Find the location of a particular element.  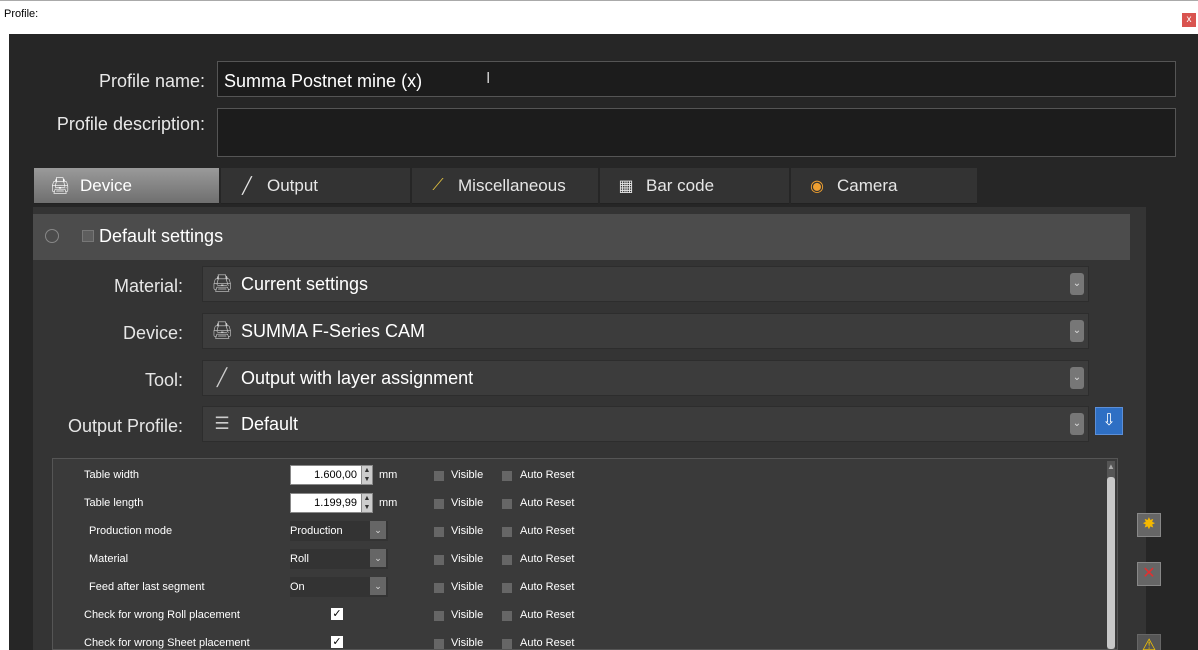

material-label: Material: is located at coordinates (148, 286).